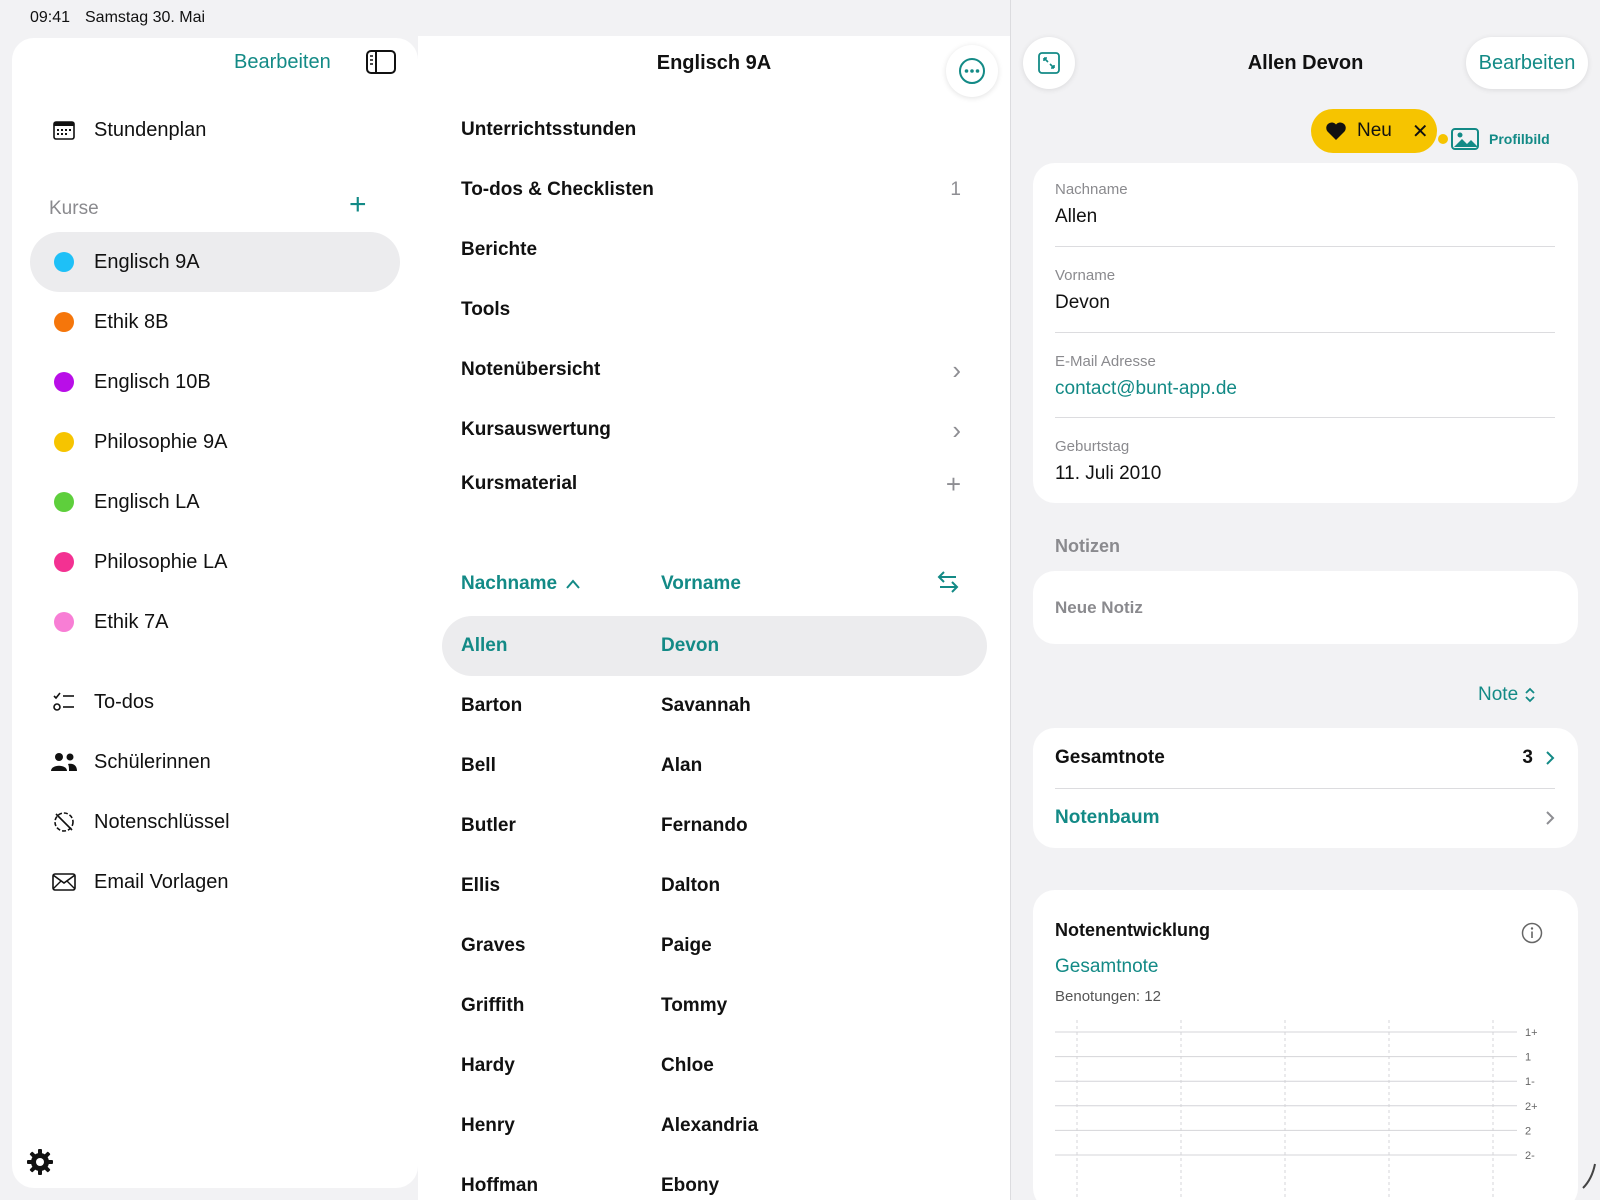  Describe the element at coordinates (1091, 189) in the screenshot. I see `field-label: Nachname` at that location.